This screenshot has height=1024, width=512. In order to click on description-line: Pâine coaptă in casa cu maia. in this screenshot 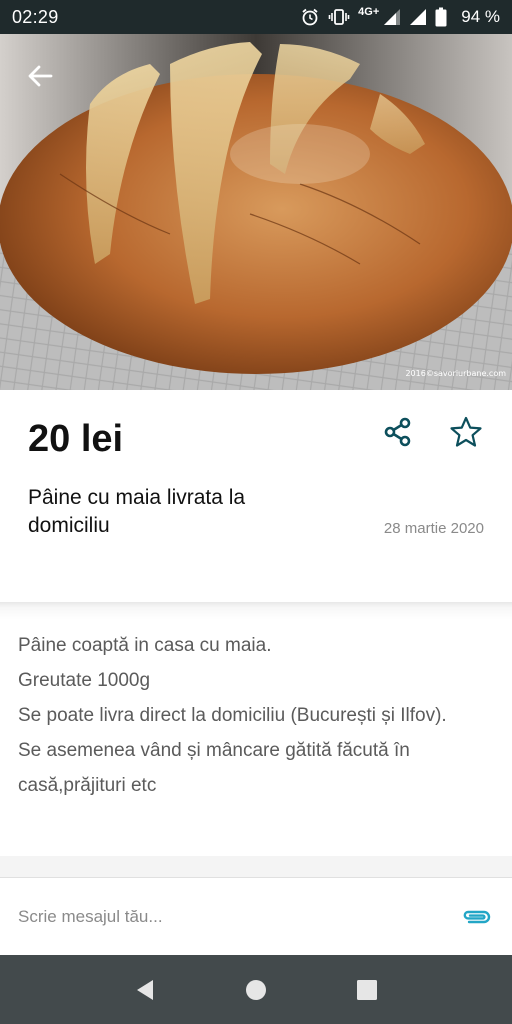, I will do `click(145, 645)`.